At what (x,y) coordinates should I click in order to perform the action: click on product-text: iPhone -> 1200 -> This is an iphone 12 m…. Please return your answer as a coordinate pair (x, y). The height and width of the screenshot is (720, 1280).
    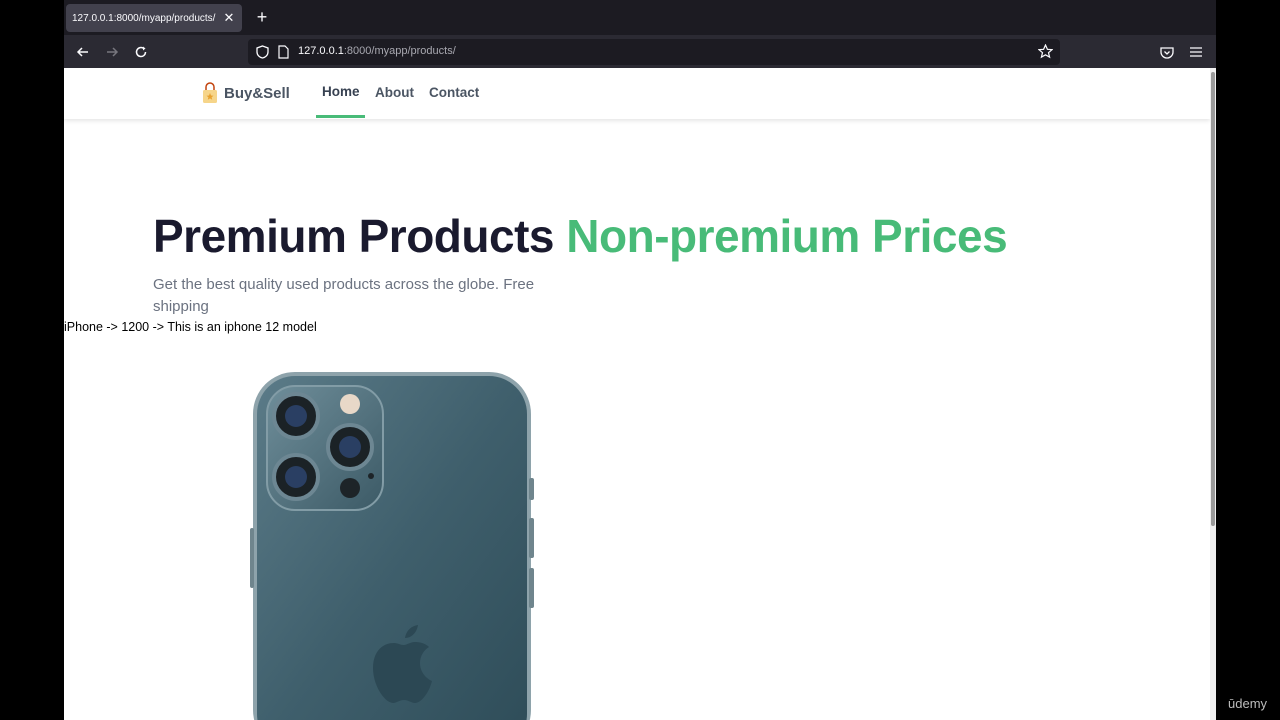
    Looking at the image, I should click on (190, 327).